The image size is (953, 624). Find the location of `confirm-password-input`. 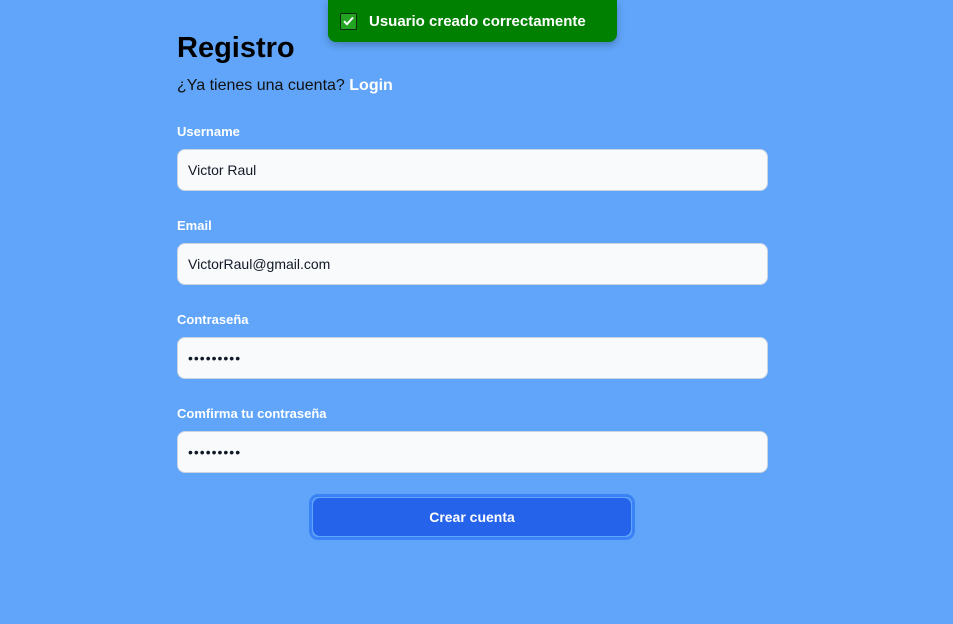

confirm-password-input is located at coordinates (472, 452).